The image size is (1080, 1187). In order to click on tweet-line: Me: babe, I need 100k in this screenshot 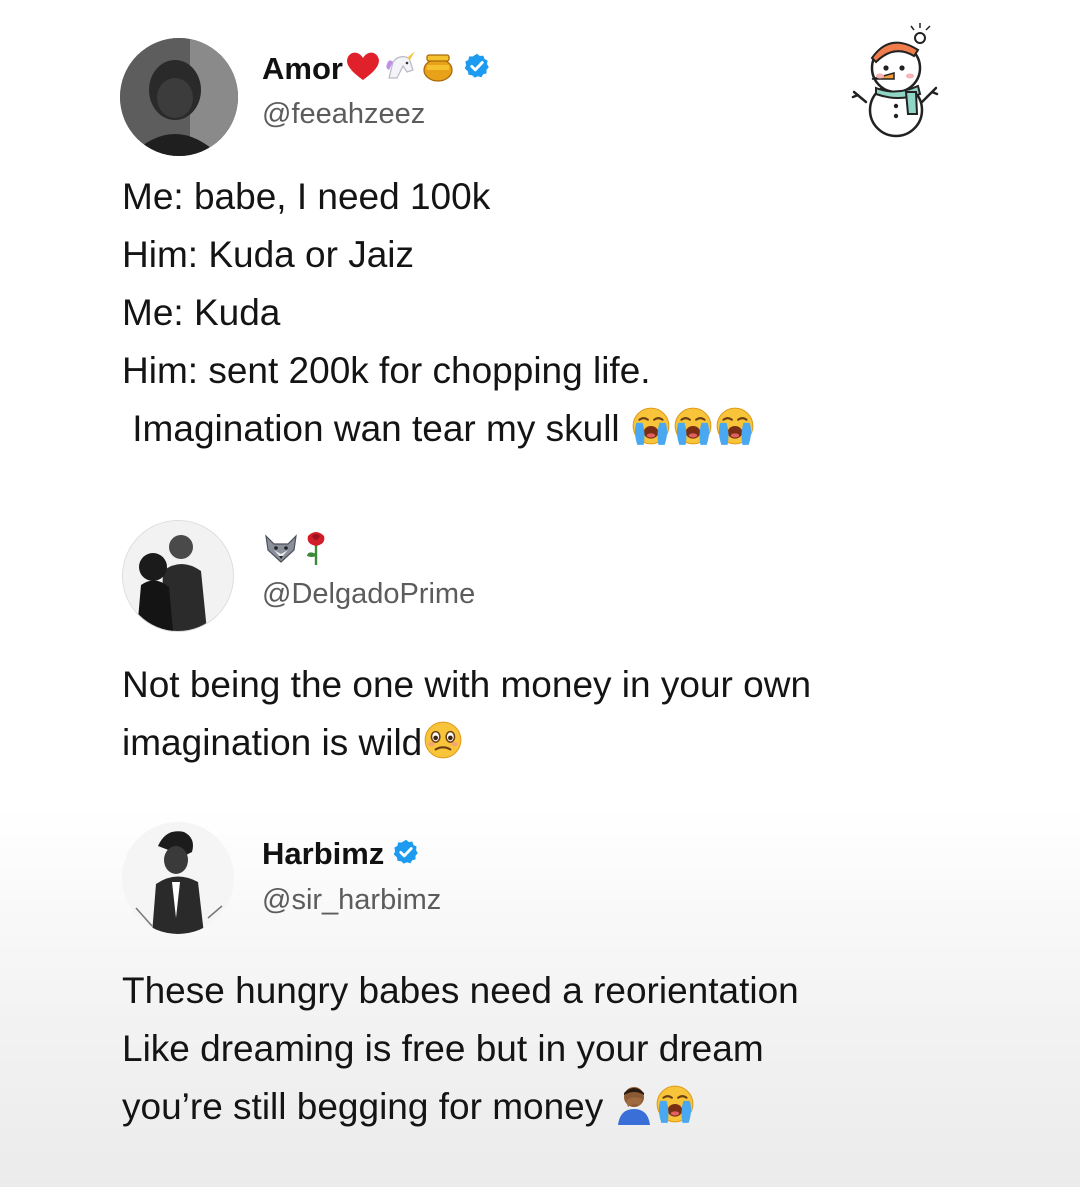, I will do `click(306, 196)`.